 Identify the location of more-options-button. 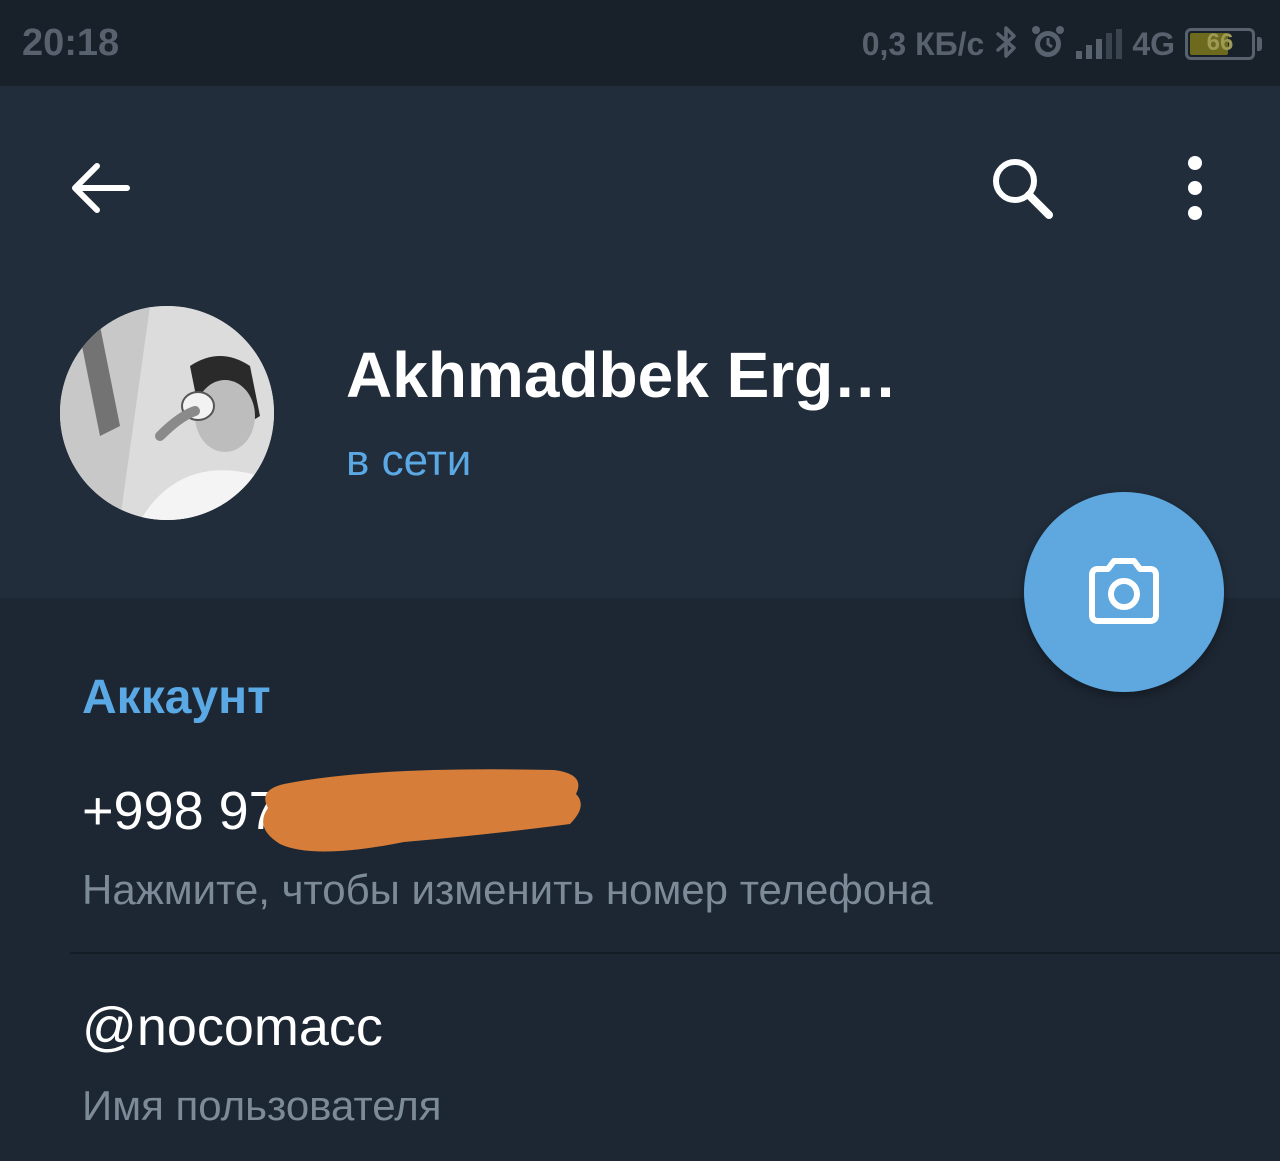
(1195, 188).